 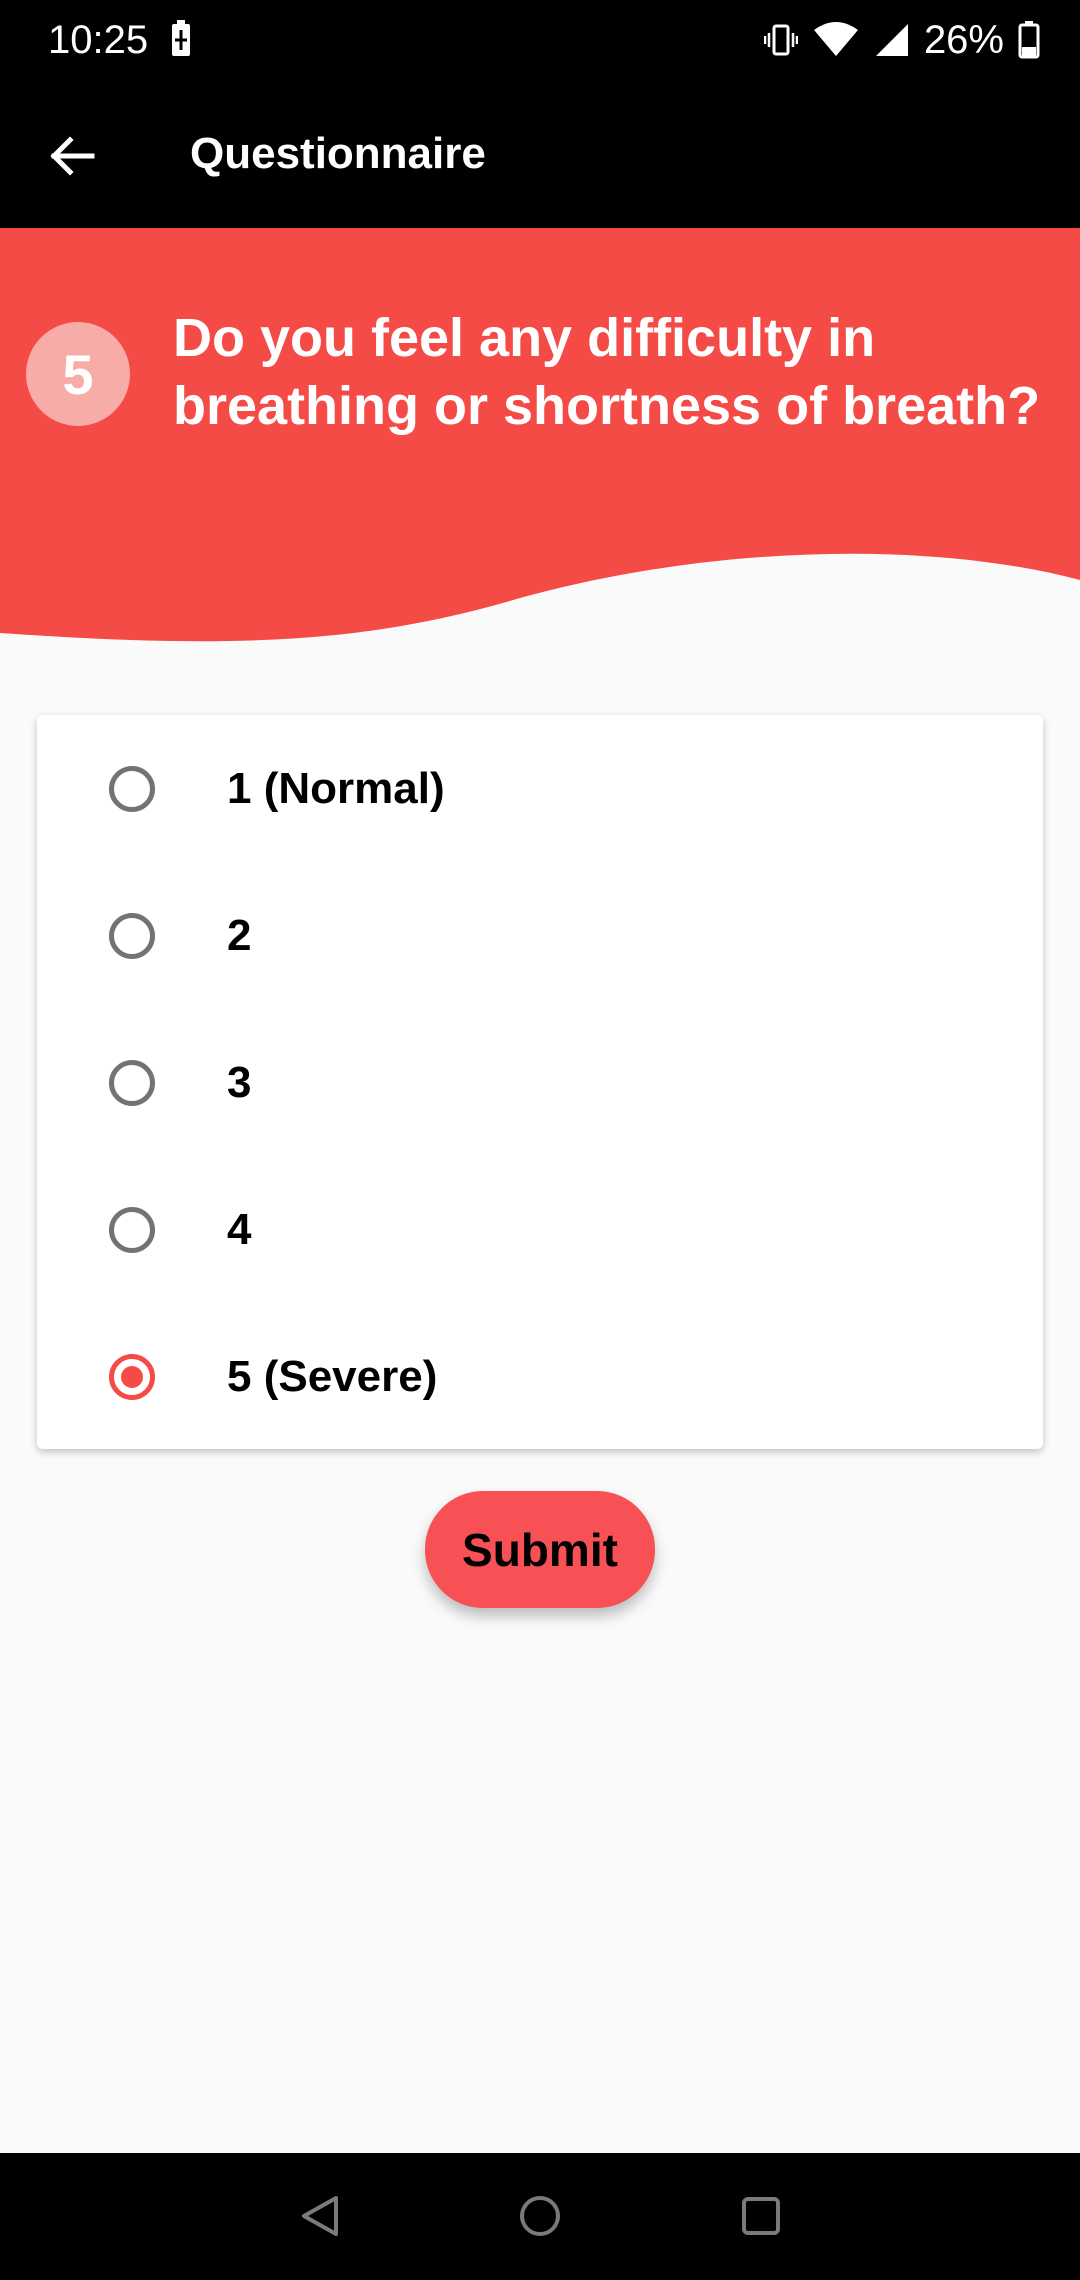 I want to click on back-triangle-icon, so click(x=320, y=2216).